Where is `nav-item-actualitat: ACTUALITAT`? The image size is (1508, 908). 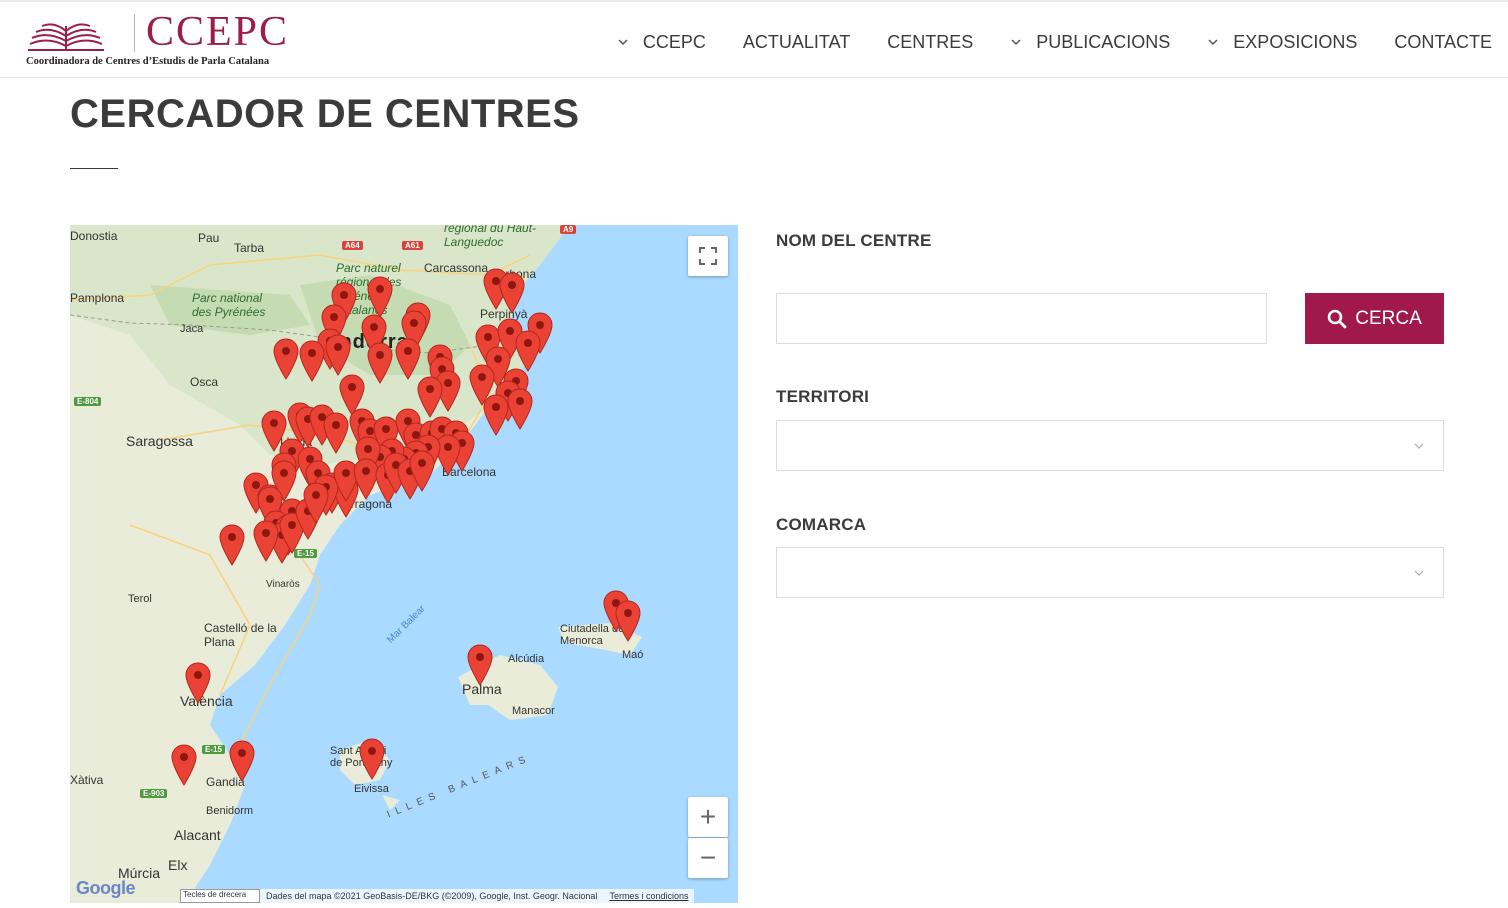
nav-item-actualitat: ACTUALITAT is located at coordinates (796, 42).